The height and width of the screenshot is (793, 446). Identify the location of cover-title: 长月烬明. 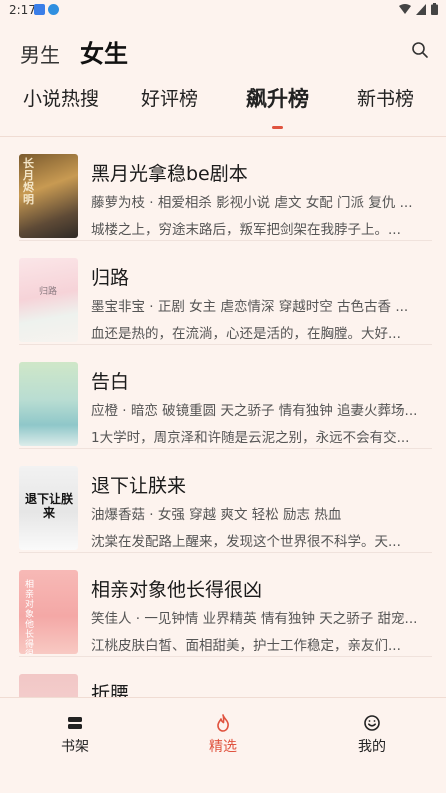
(28, 181).